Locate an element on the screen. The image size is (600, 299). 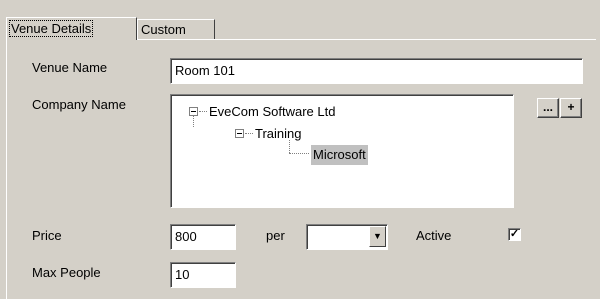
max-people-label: Max People is located at coordinates (66, 272).